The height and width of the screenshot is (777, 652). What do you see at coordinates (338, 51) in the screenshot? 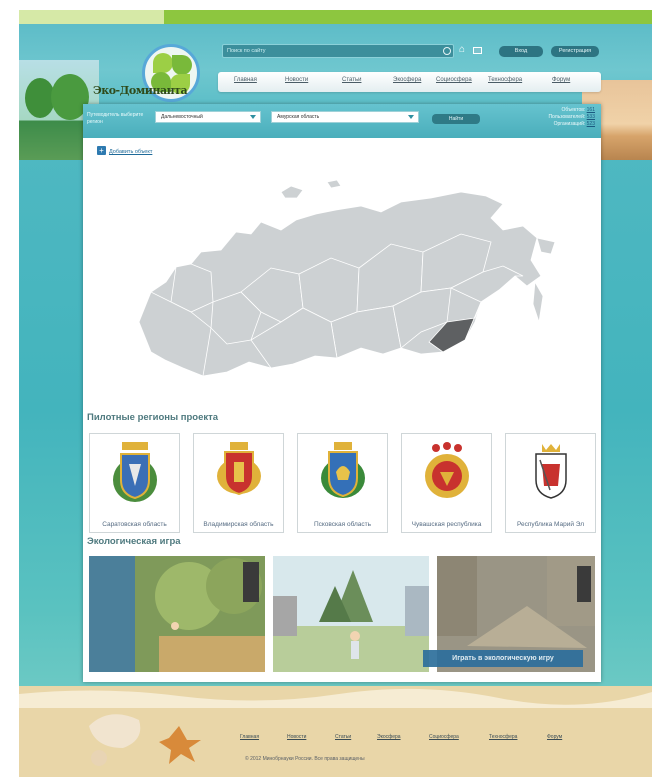
I see `search-input: Поиск по сайту` at bounding box center [338, 51].